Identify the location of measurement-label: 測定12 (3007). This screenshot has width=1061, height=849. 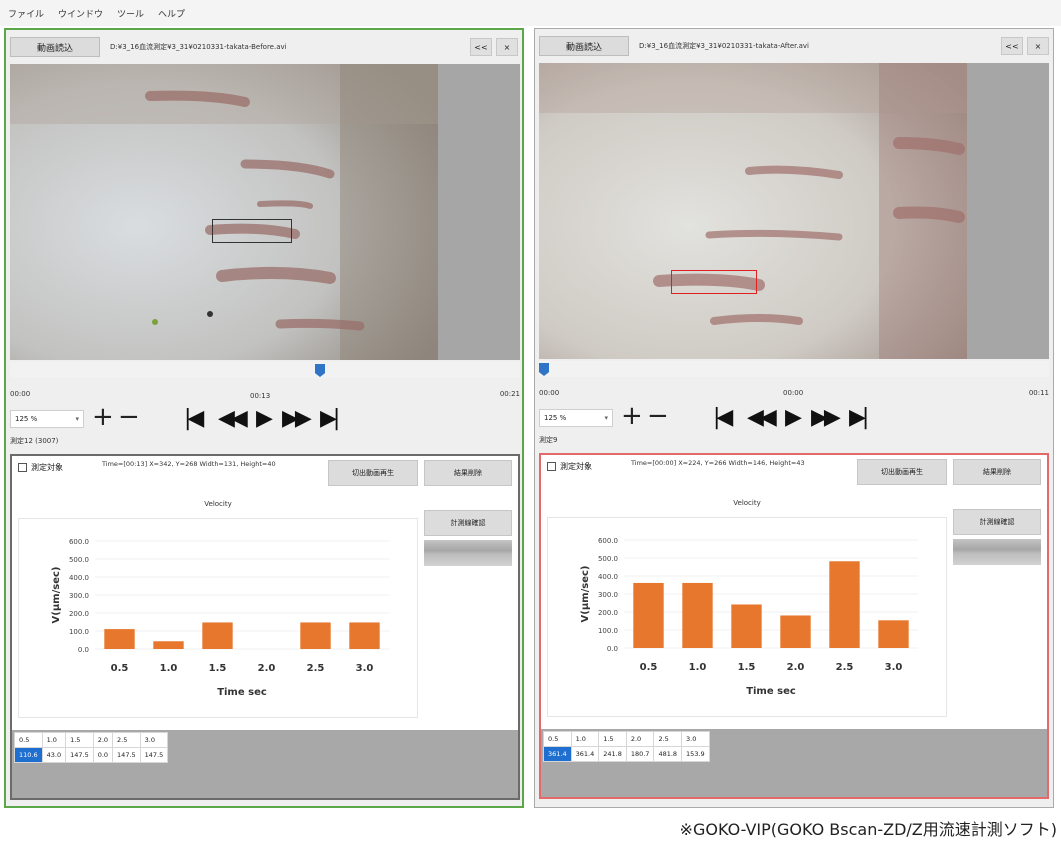
(34, 441).